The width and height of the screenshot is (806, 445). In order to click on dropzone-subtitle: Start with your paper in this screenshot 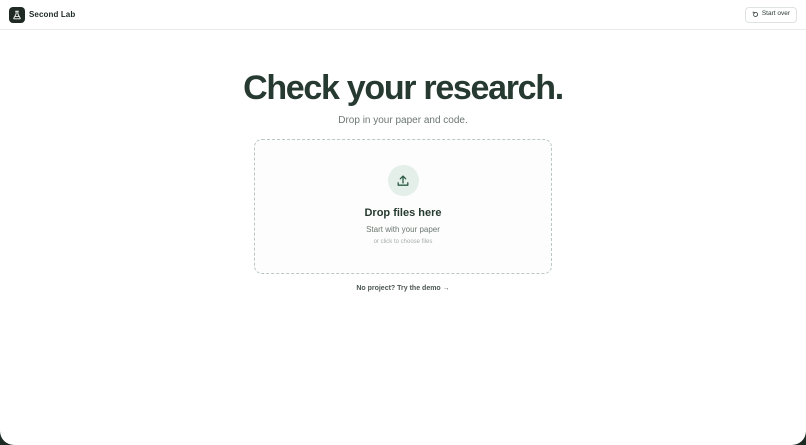, I will do `click(403, 229)`.